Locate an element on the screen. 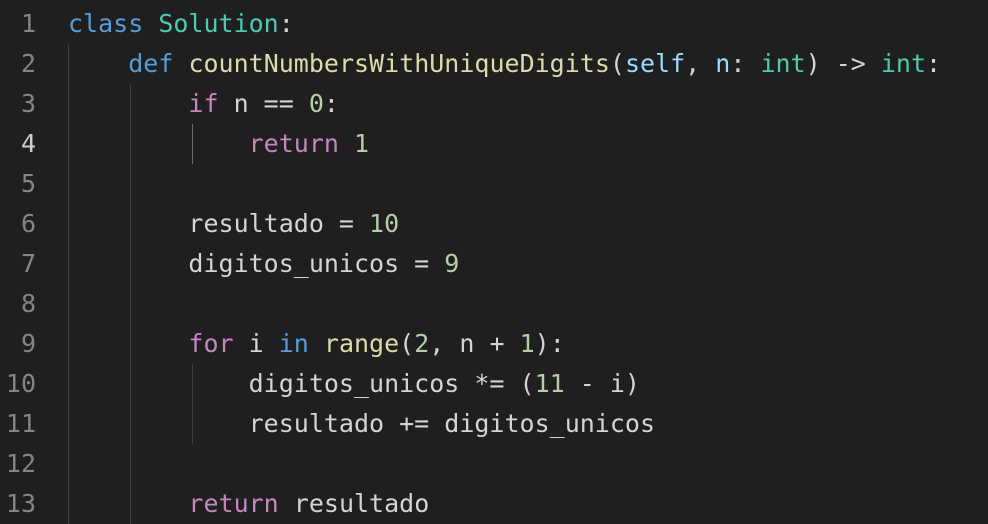 The image size is (988, 524). line-code: resultado = 10 is located at coordinates (233, 224).